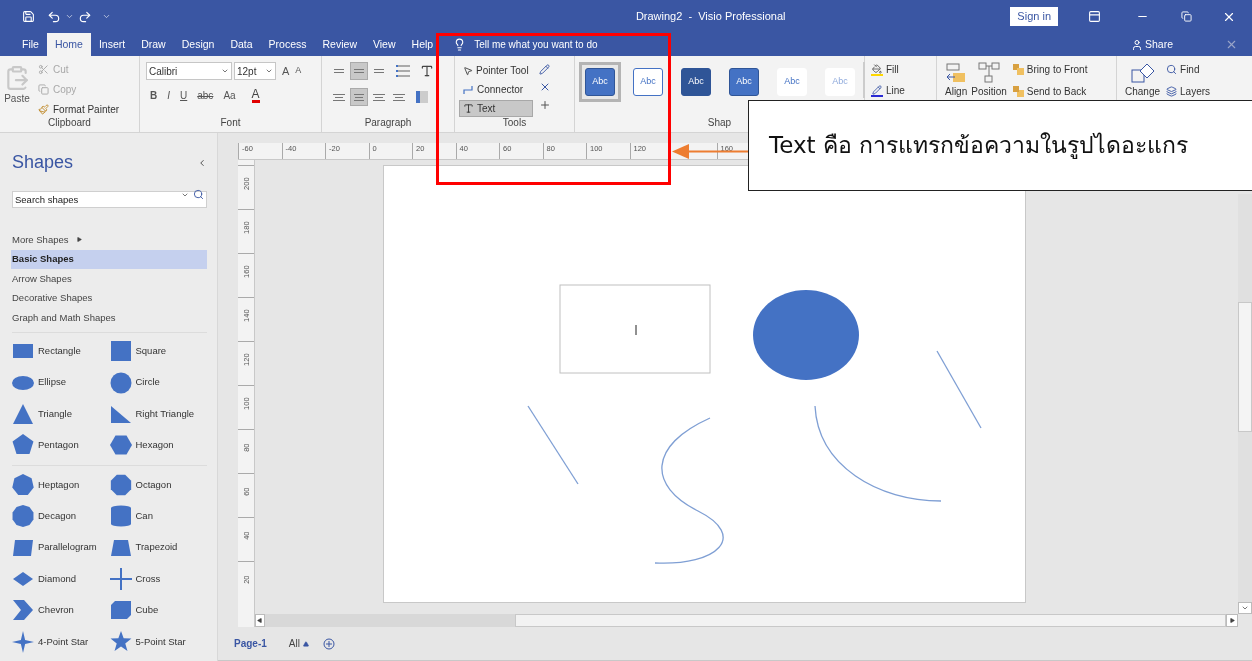 The width and height of the screenshot is (1252, 661). I want to click on stencil-item: Basic Shapes, so click(109, 259).